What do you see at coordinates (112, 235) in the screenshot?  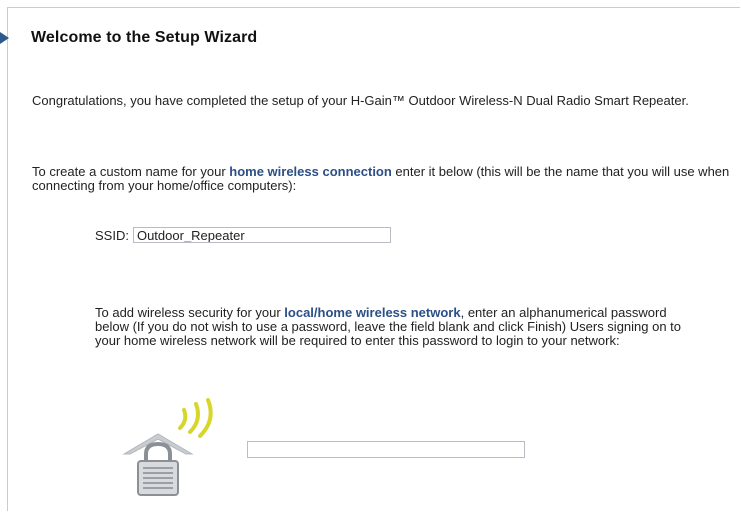 I see `ssid-label: SSID:` at bounding box center [112, 235].